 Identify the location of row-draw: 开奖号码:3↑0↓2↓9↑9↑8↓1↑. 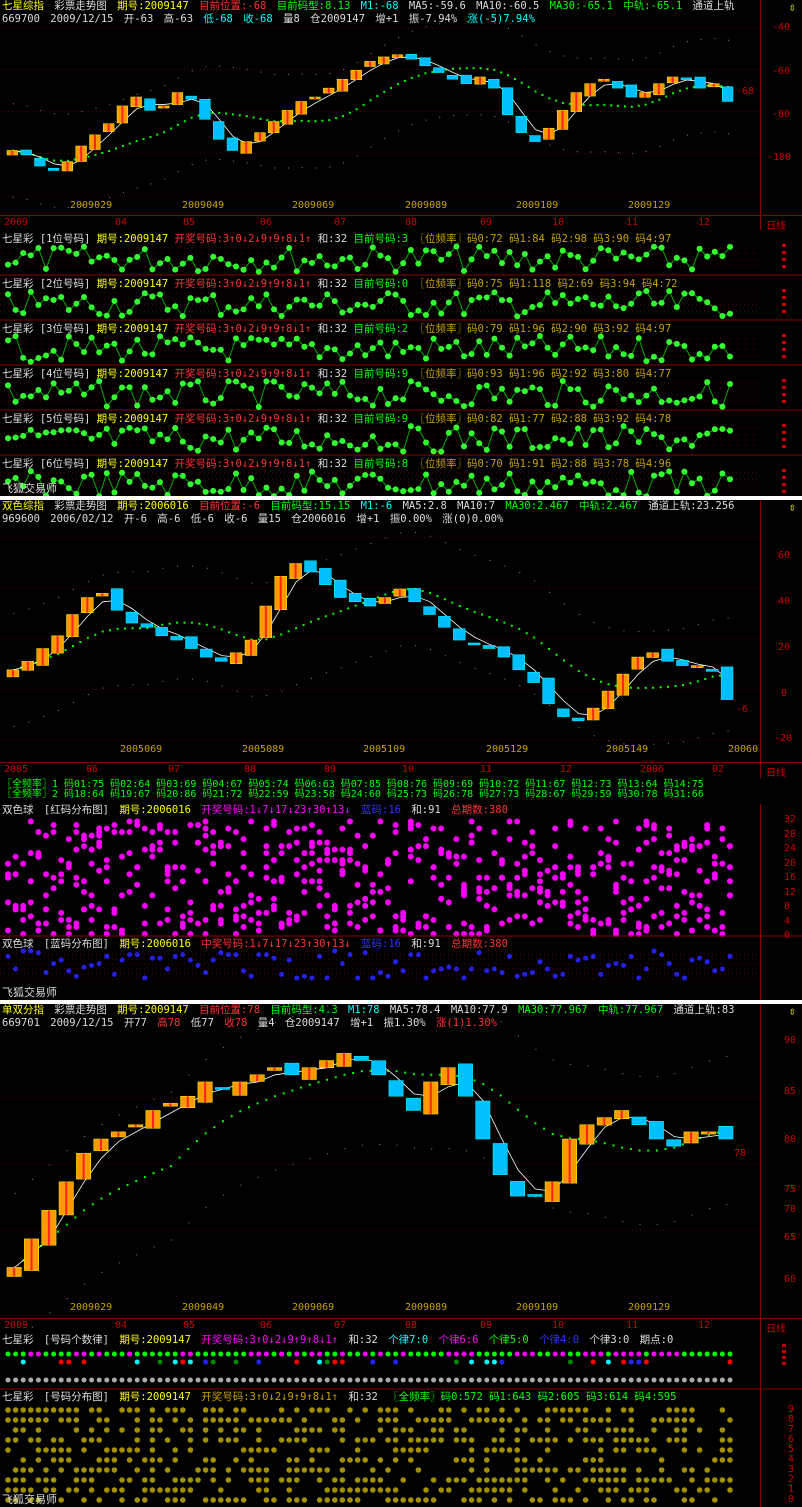
(243, 464).